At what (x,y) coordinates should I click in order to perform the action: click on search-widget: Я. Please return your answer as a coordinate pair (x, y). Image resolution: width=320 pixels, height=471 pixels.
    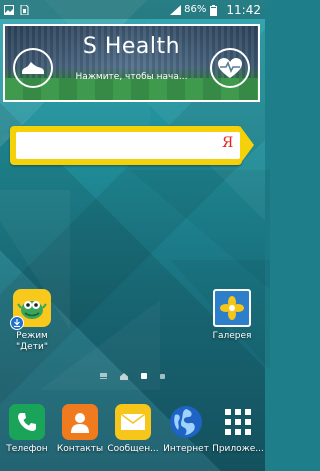
    Looking at the image, I should click on (132, 145).